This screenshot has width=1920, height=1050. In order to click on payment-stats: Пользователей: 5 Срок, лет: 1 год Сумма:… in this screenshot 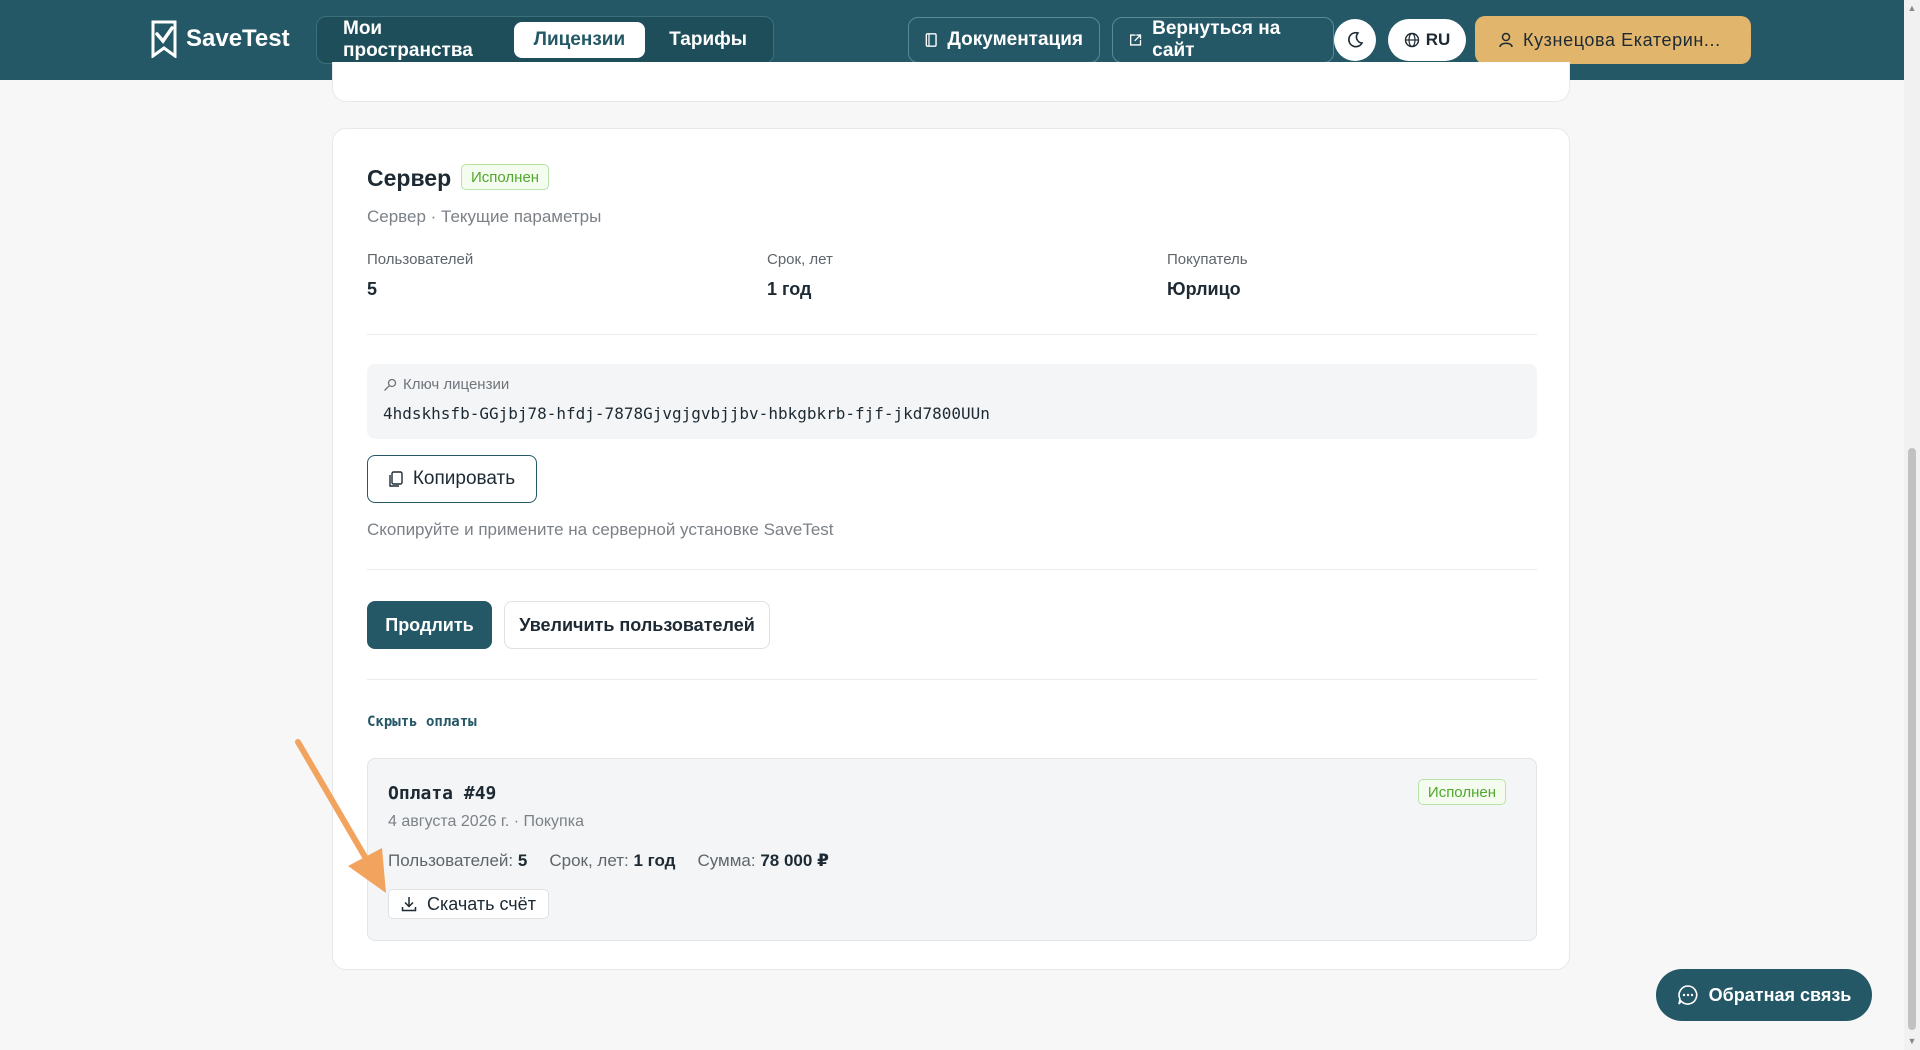, I will do `click(608, 861)`.